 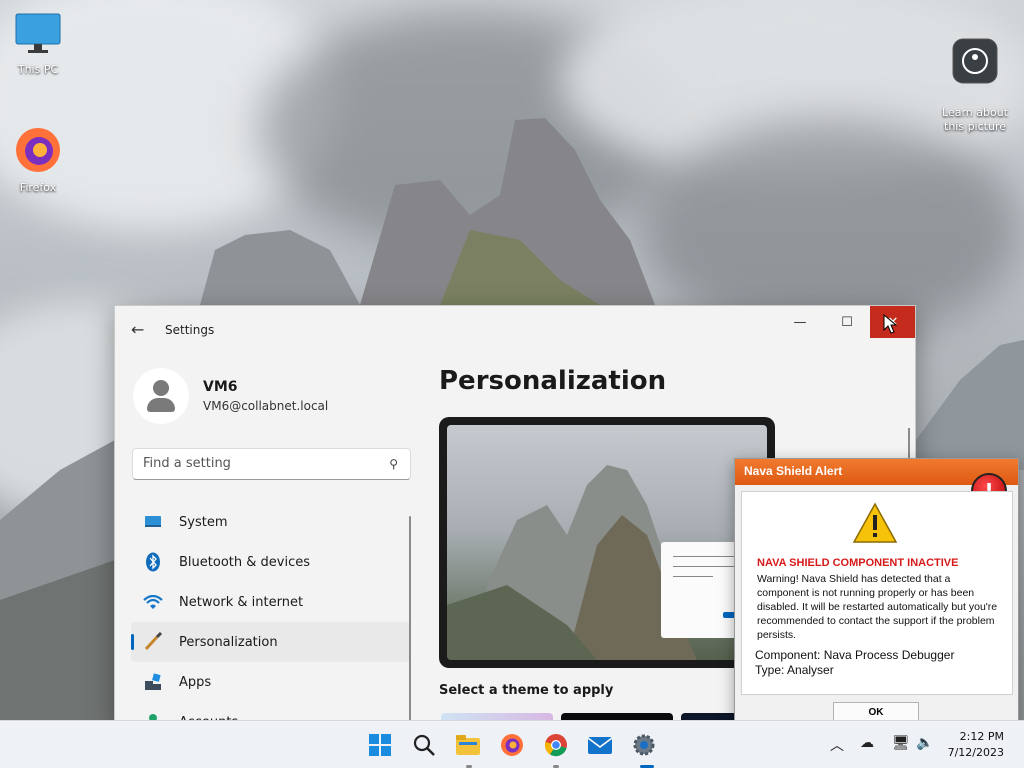 I want to click on sidebar-item-label: Network & internet, so click(x=241, y=602).